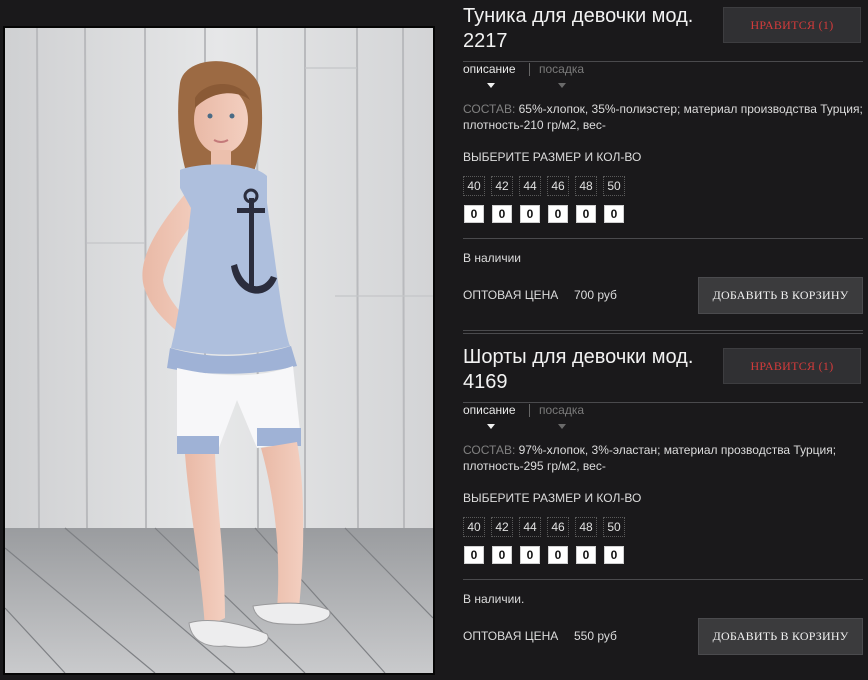 This screenshot has height=680, width=868. Describe the element at coordinates (595, 295) in the screenshot. I see `price-value: 700 руб` at that location.